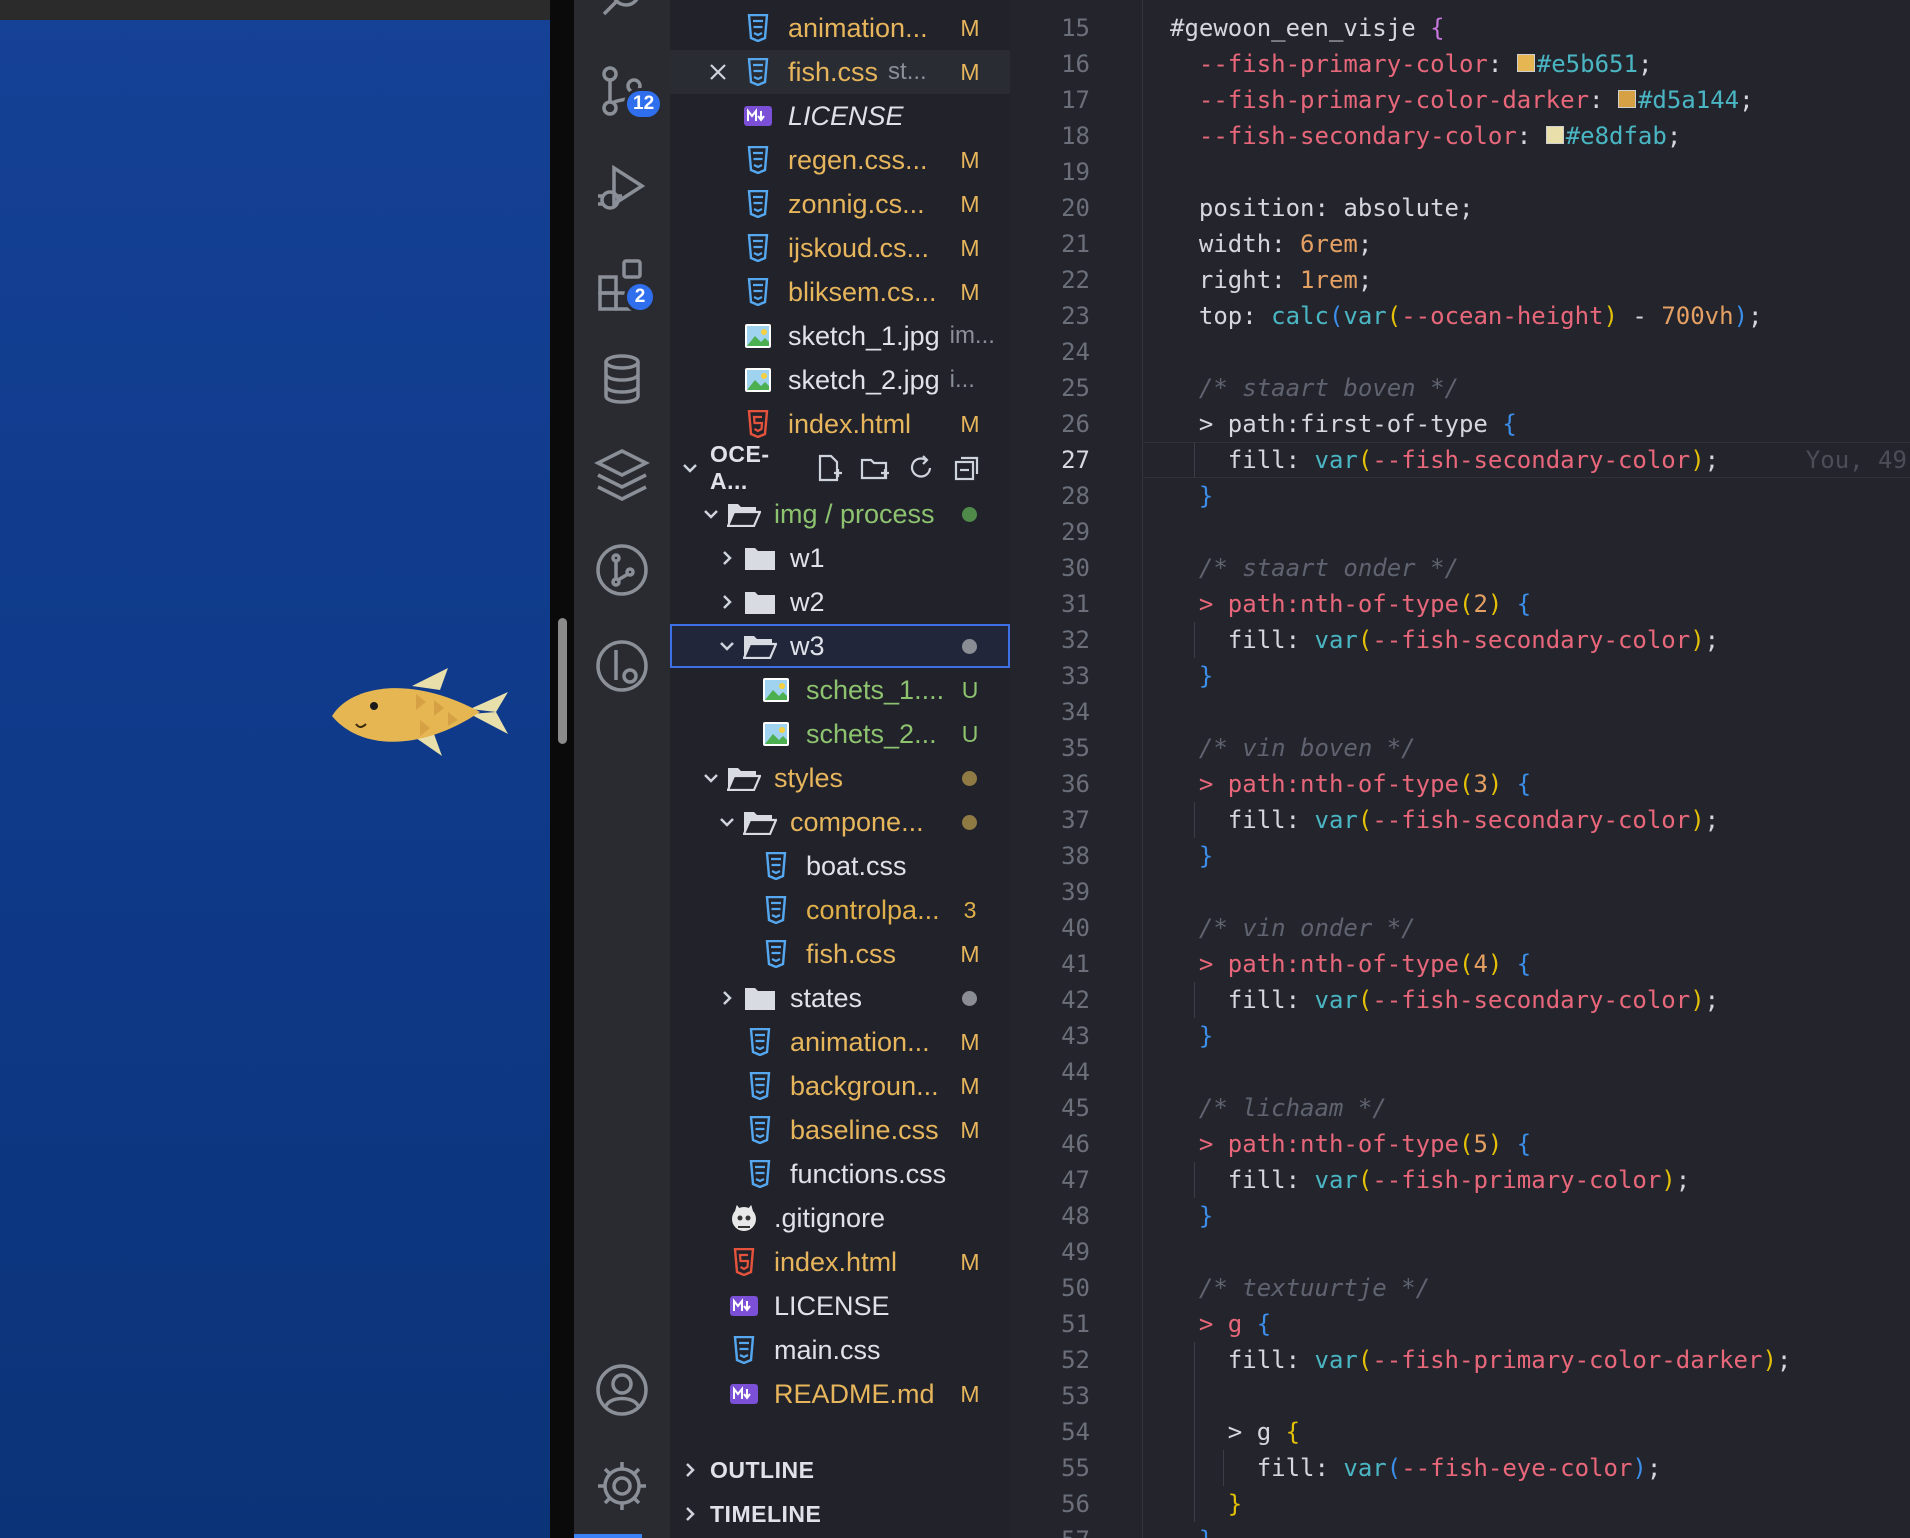 This screenshot has height=1538, width=1910. Describe the element at coordinates (840, 514) in the screenshot. I see `folder-item: img / process` at that location.